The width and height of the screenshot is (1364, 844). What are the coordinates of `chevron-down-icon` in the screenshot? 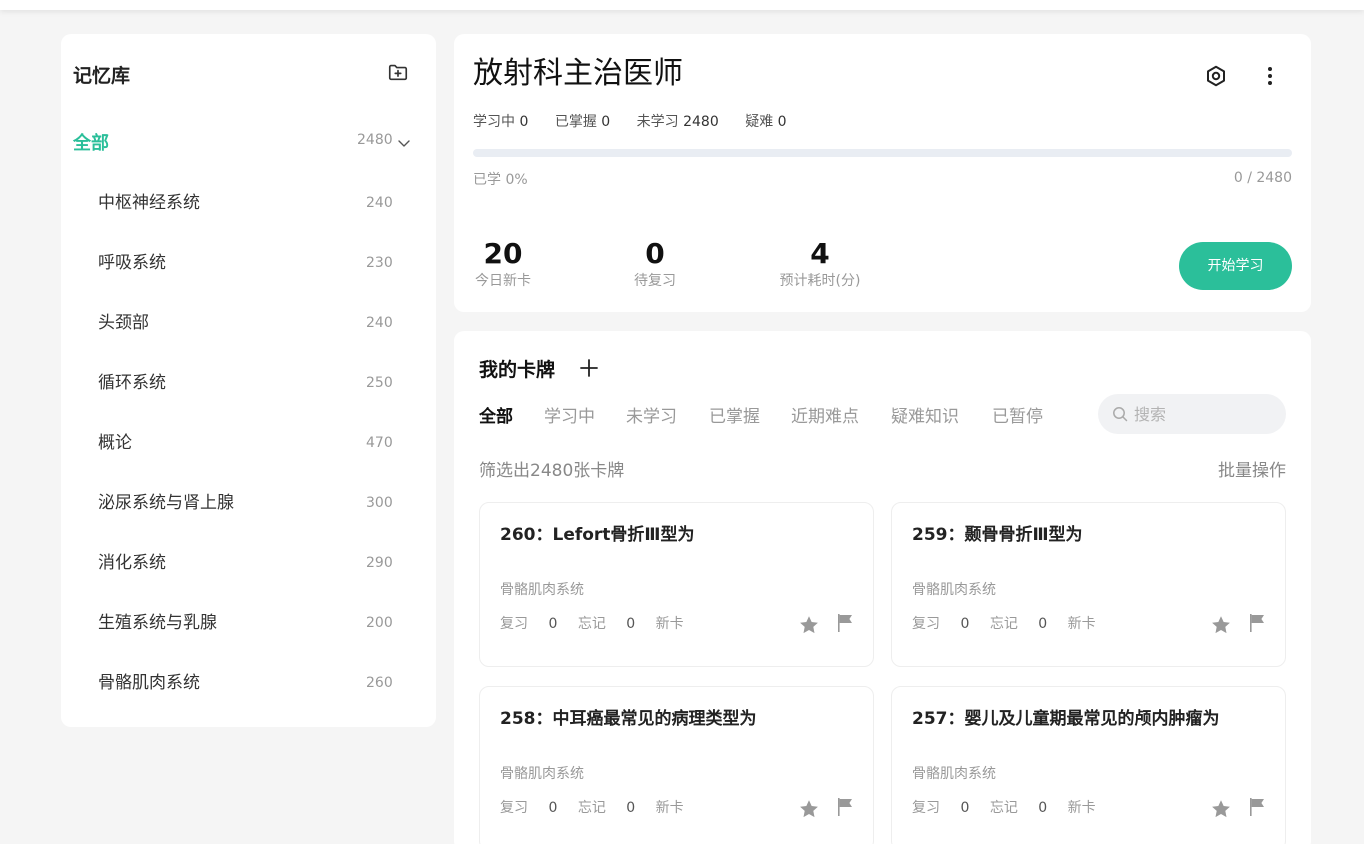 It's located at (404, 143).